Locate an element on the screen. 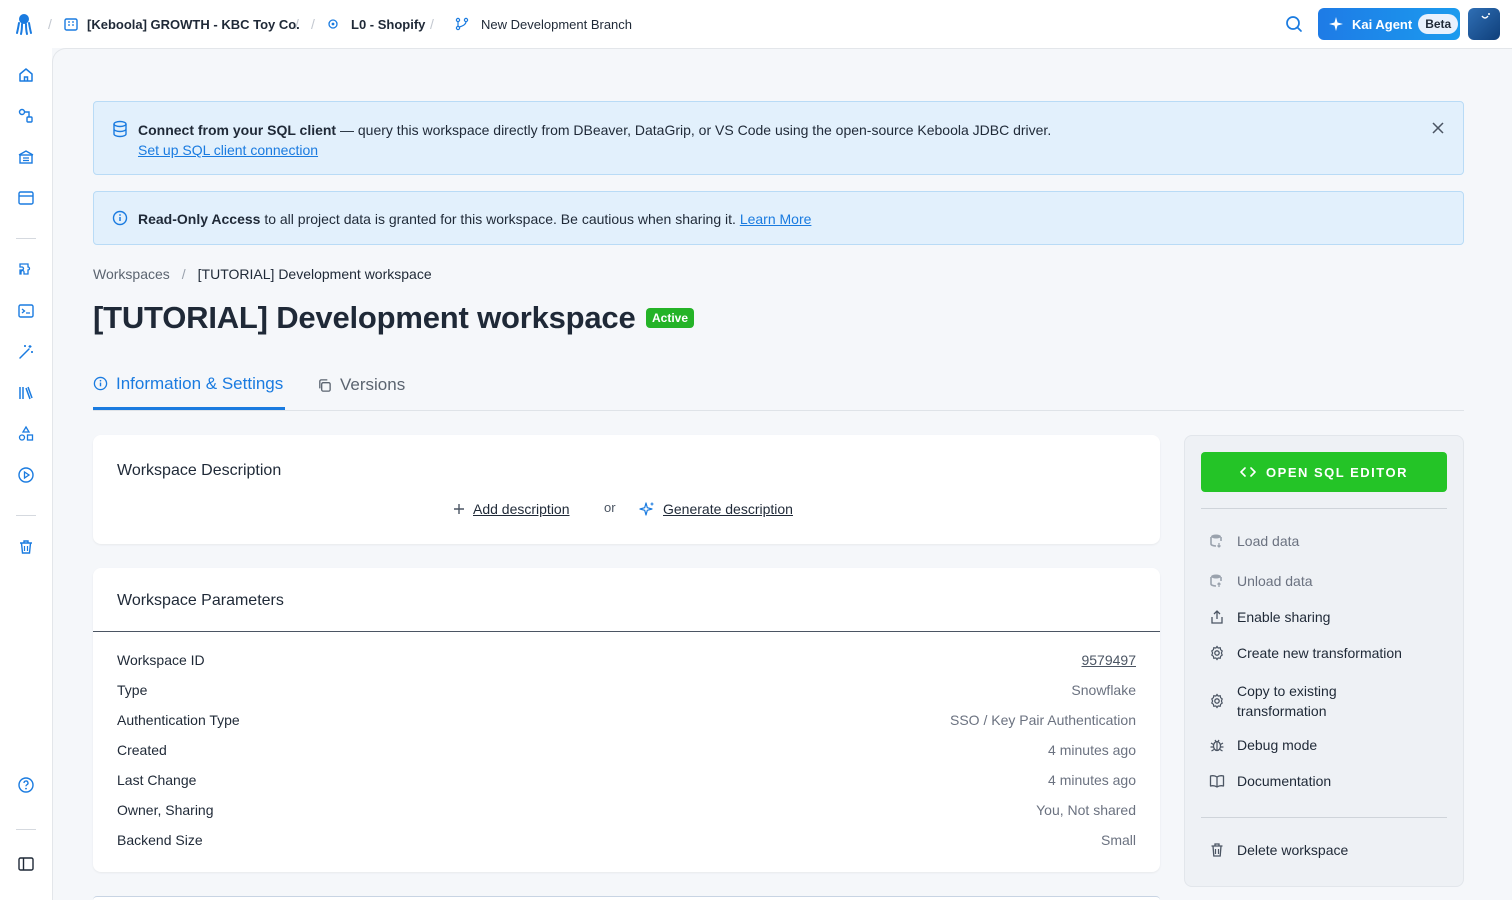 The width and height of the screenshot is (1512, 900). debug-mode-action: Debug mode is located at coordinates (1263, 745).